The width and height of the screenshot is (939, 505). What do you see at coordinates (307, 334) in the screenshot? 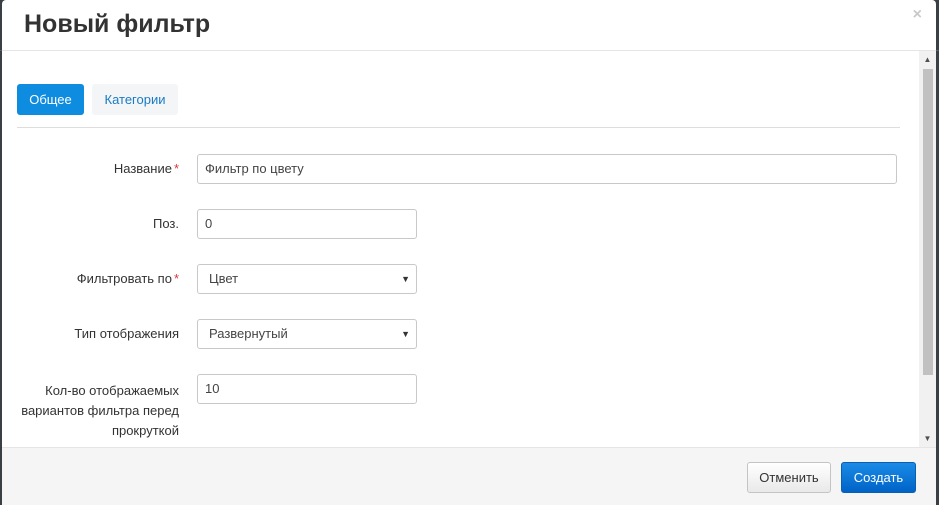
I see `display-type-select: Развернутый ▼` at bounding box center [307, 334].